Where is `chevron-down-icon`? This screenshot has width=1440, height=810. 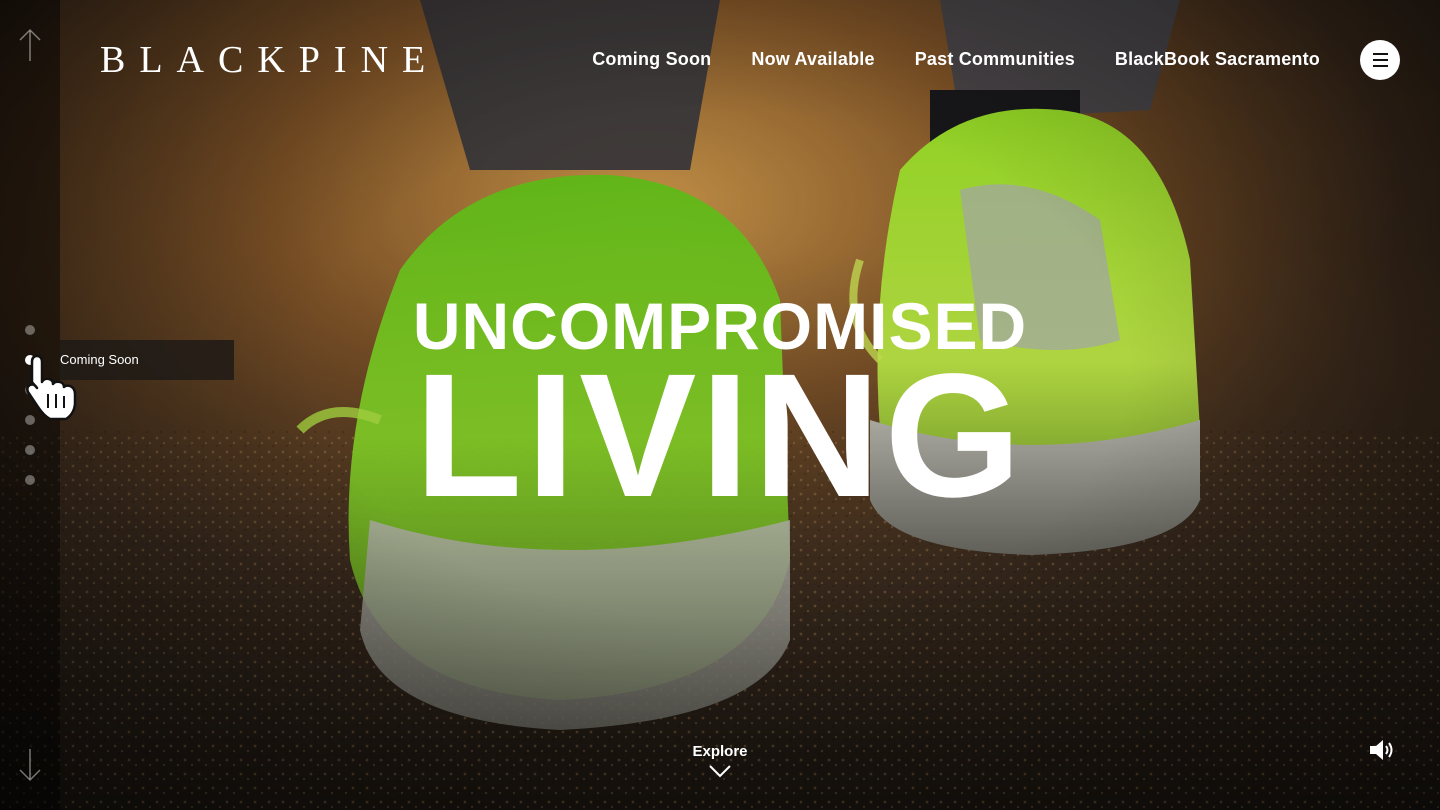 chevron-down-icon is located at coordinates (720, 771).